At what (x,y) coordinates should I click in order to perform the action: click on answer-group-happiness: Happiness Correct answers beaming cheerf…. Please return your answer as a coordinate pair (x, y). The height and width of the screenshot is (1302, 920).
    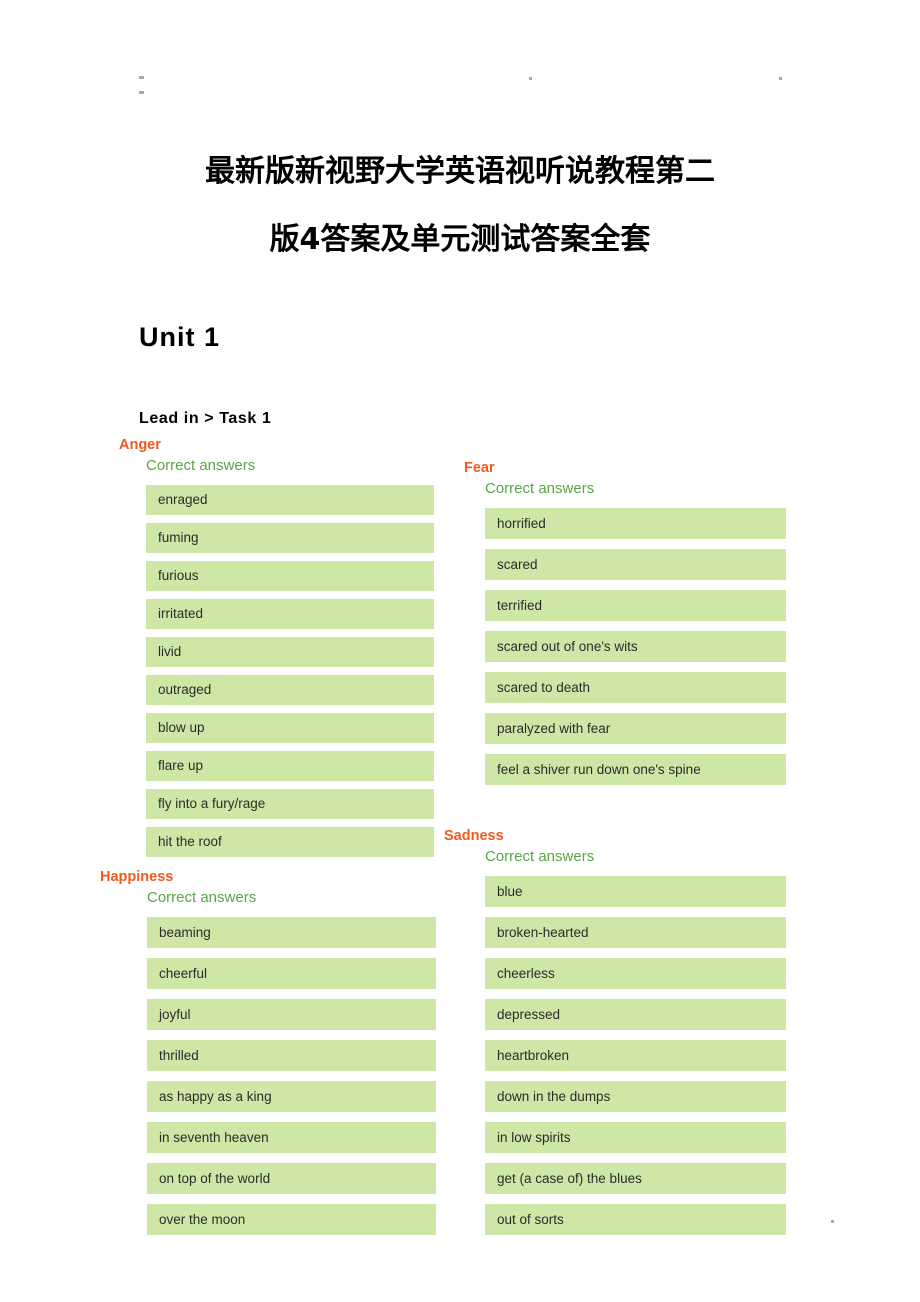
    Looking at the image, I should click on (268, 1056).